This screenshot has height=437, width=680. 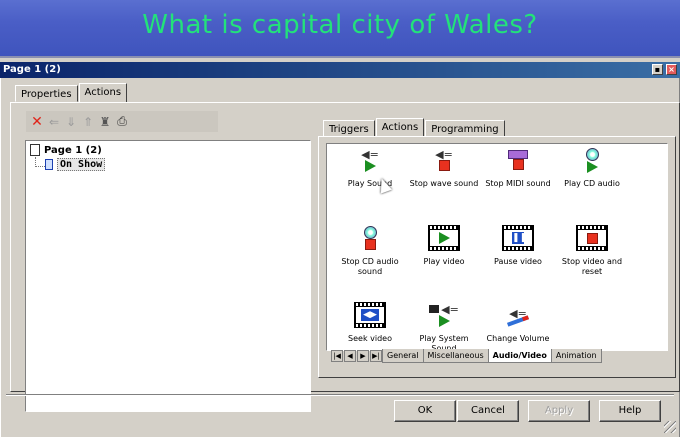 I want to click on separator, so click(x=340, y=395).